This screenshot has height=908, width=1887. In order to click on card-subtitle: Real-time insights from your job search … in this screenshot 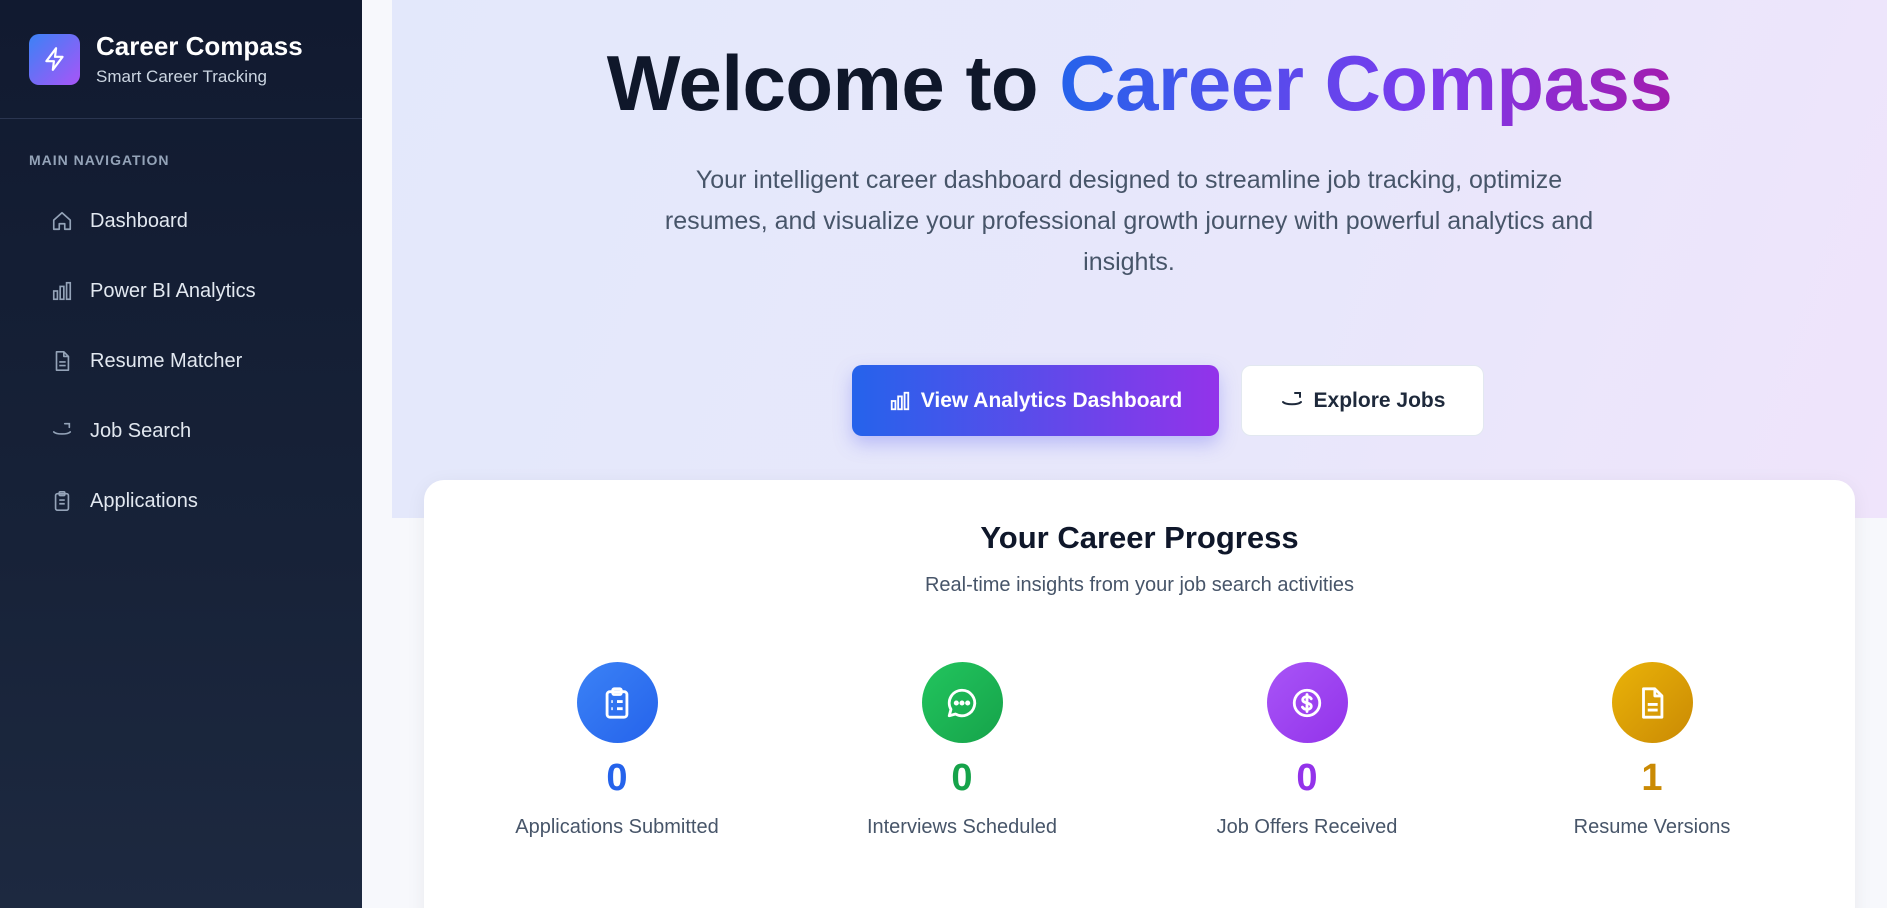, I will do `click(1139, 585)`.